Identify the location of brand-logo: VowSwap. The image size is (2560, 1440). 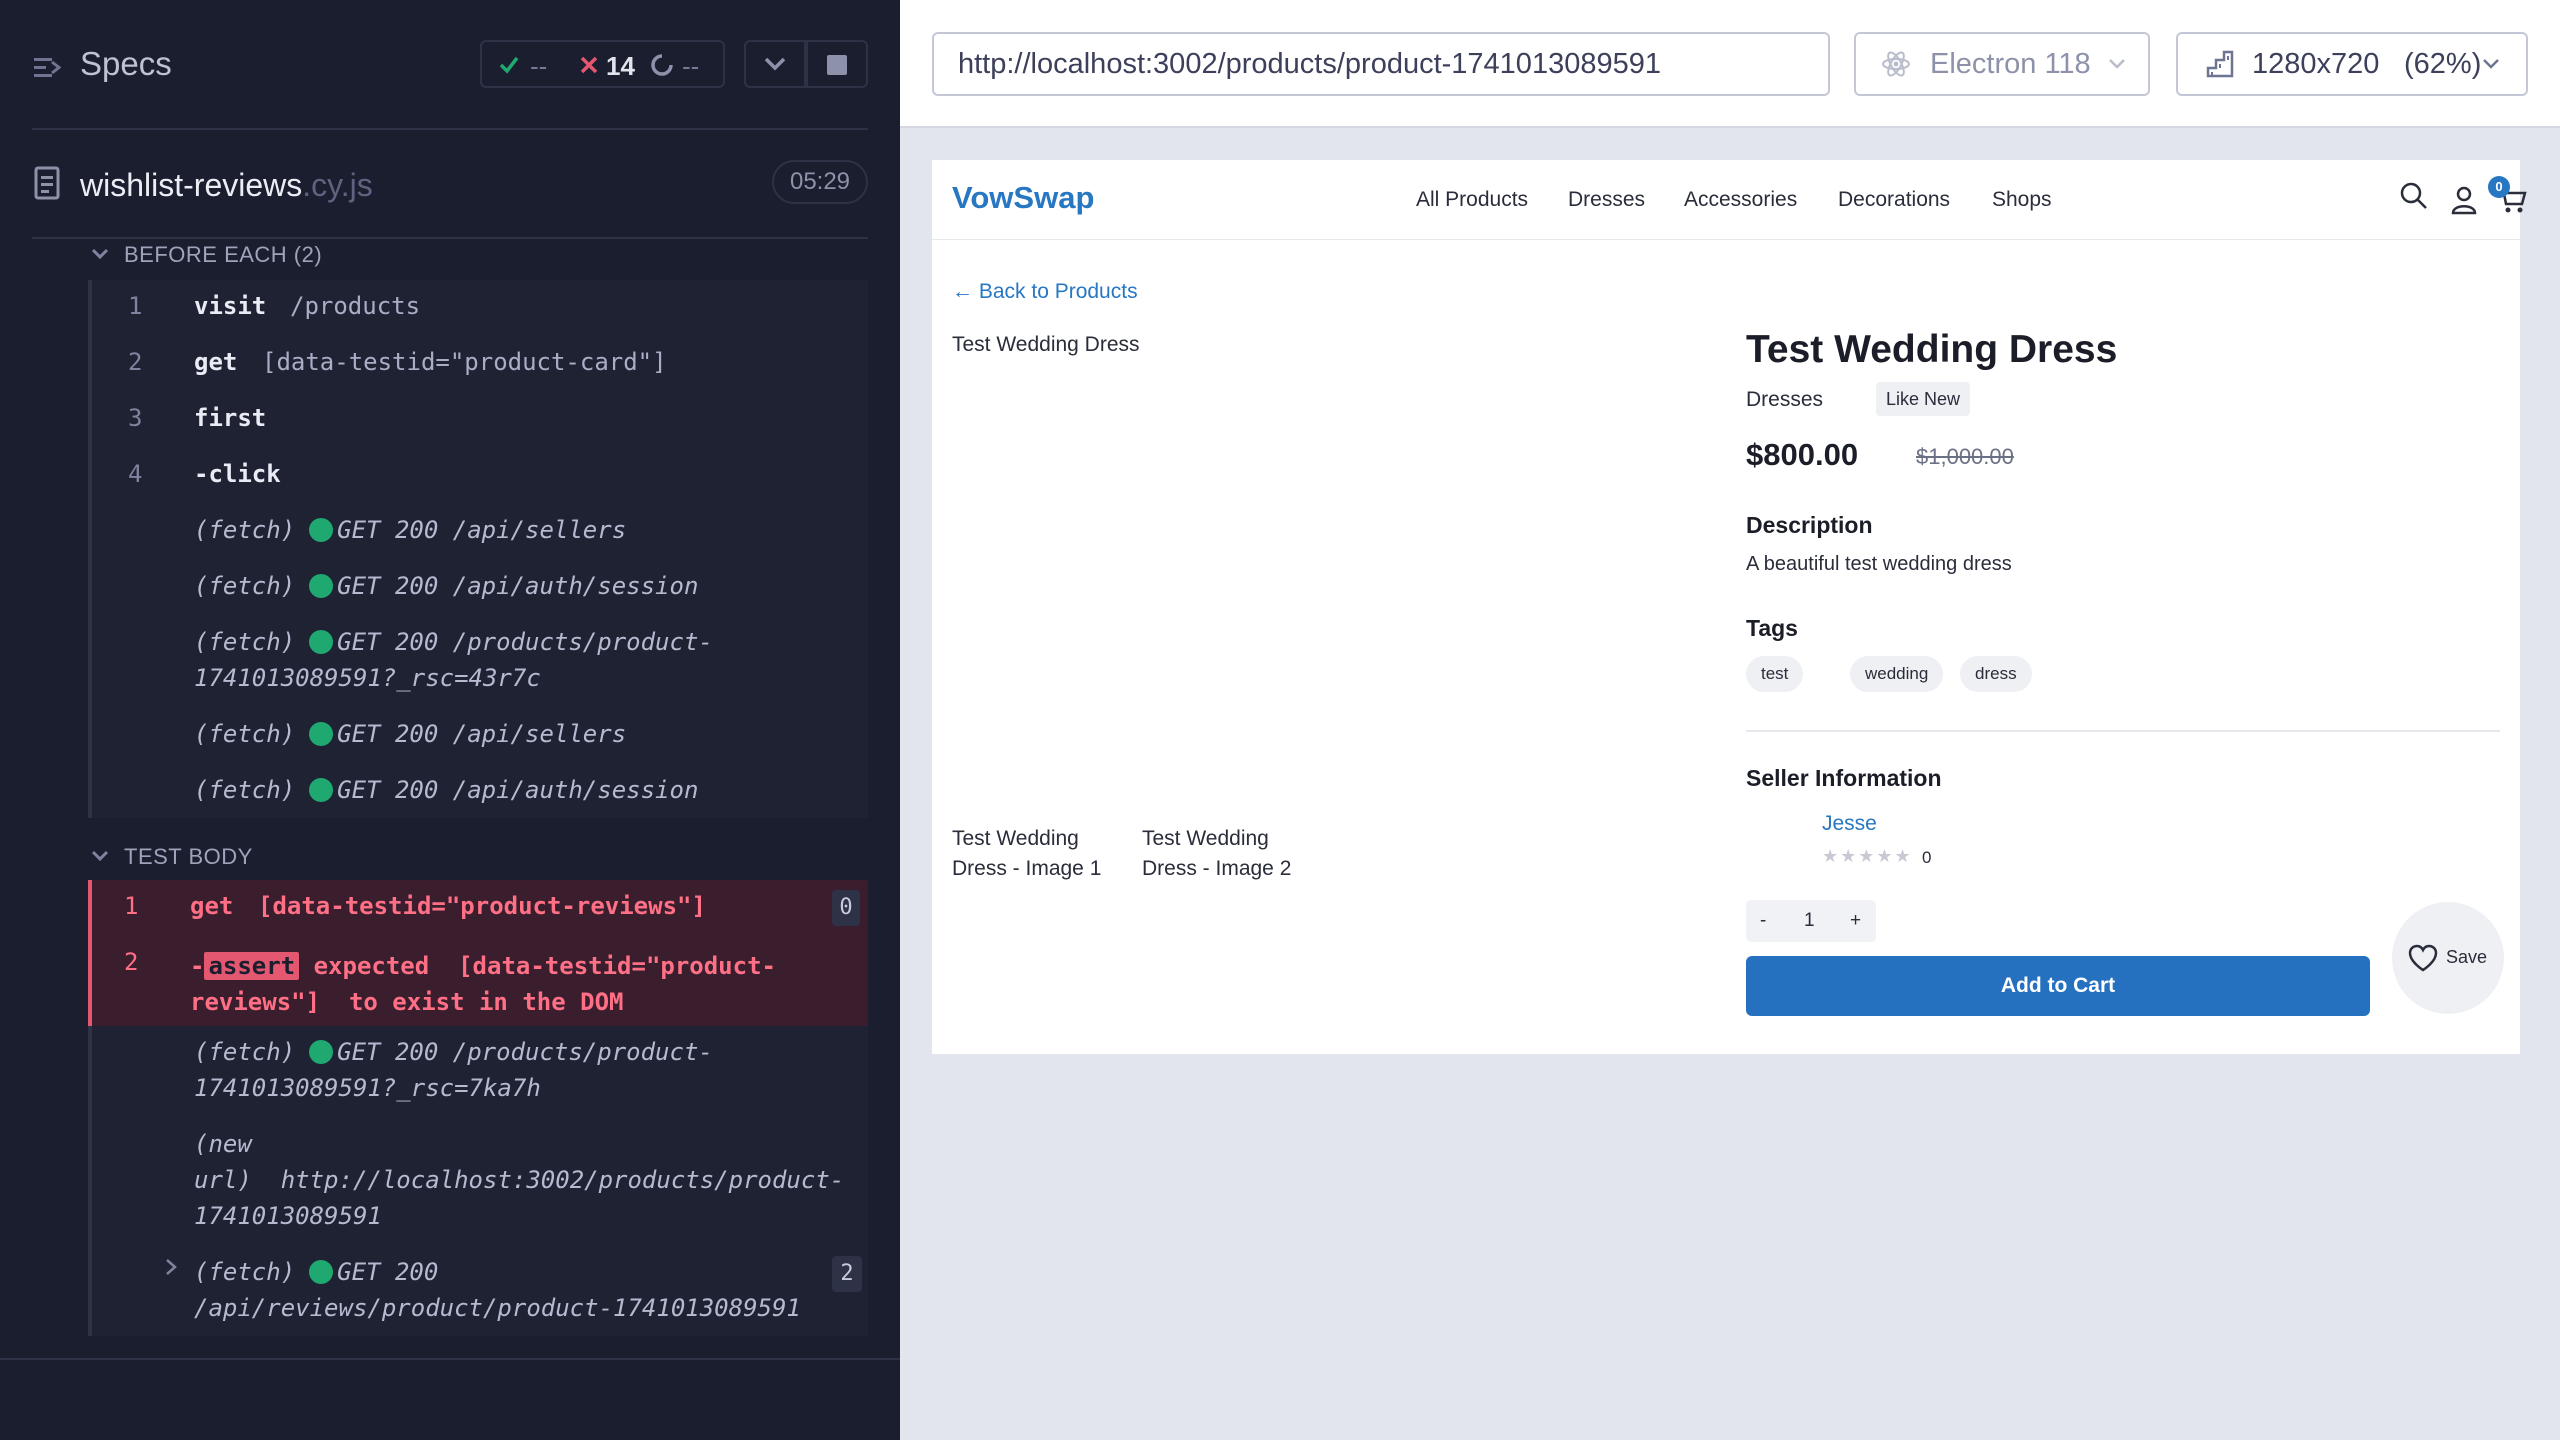
(1023, 198).